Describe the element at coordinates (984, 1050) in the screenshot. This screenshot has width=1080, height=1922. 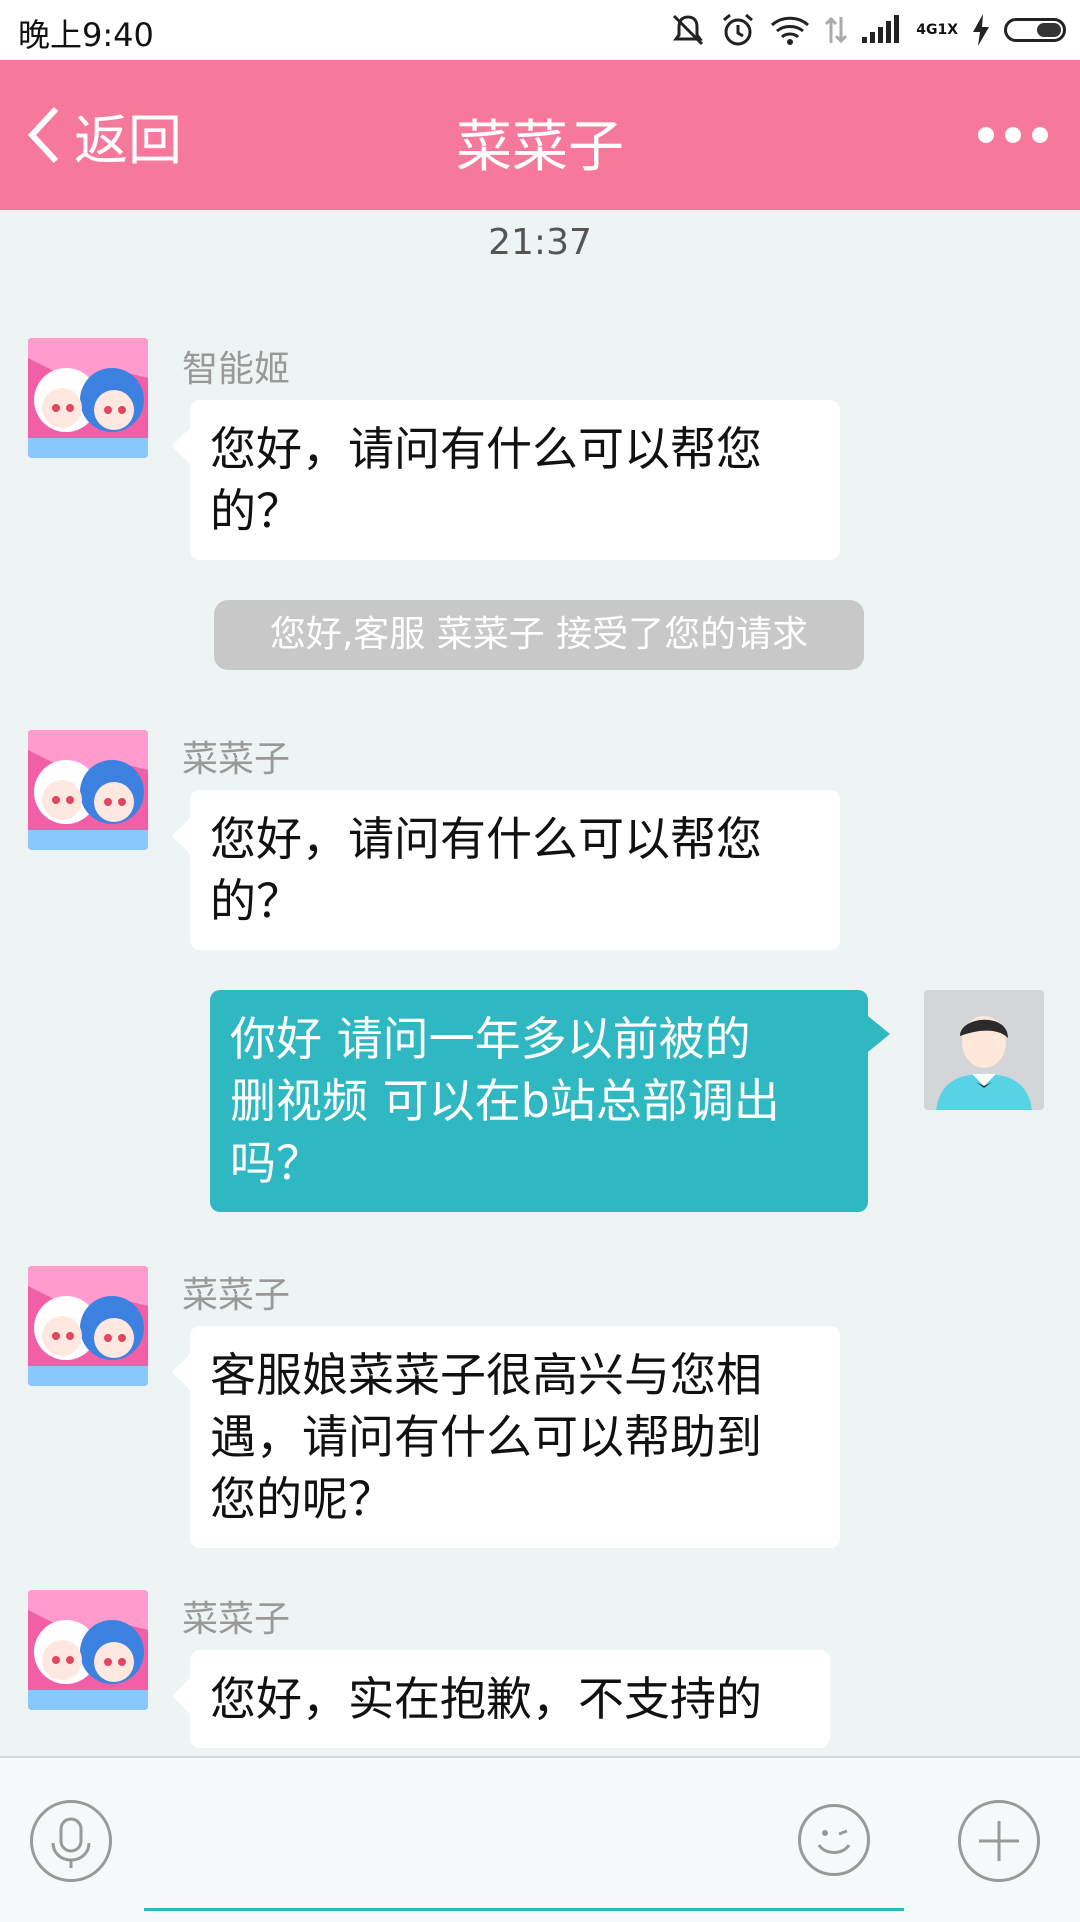
I see `user-avatar` at that location.